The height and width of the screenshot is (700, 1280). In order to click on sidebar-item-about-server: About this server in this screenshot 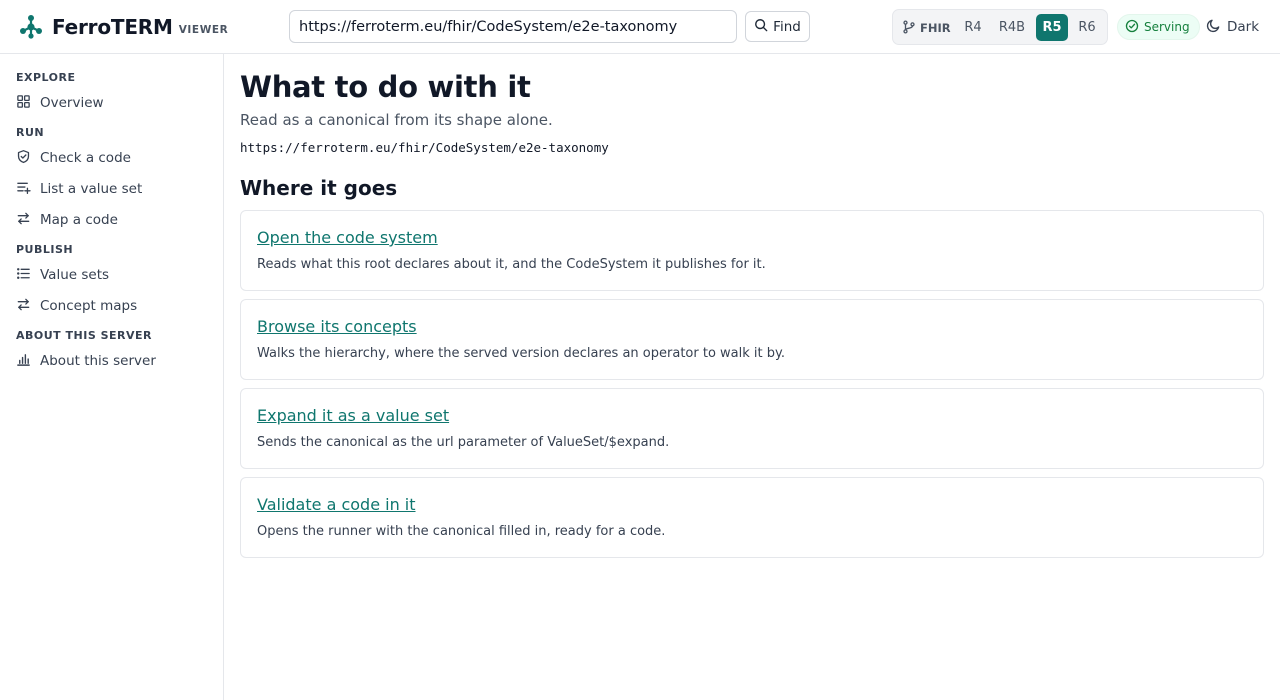, I will do `click(111, 361)`.